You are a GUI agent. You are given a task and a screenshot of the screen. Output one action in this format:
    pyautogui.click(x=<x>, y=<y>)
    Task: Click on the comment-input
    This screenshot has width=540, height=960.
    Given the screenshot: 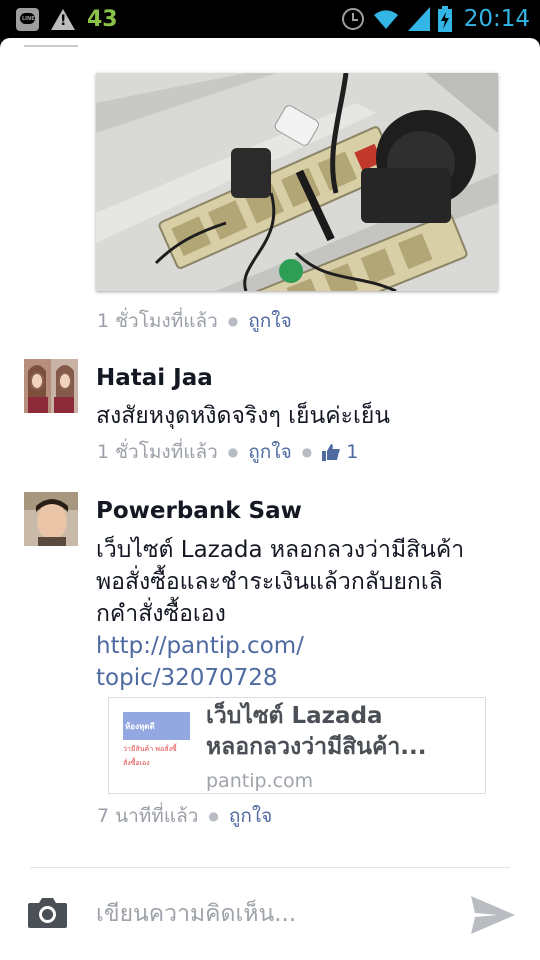 What is the action you would take?
    pyautogui.click(x=271, y=914)
    